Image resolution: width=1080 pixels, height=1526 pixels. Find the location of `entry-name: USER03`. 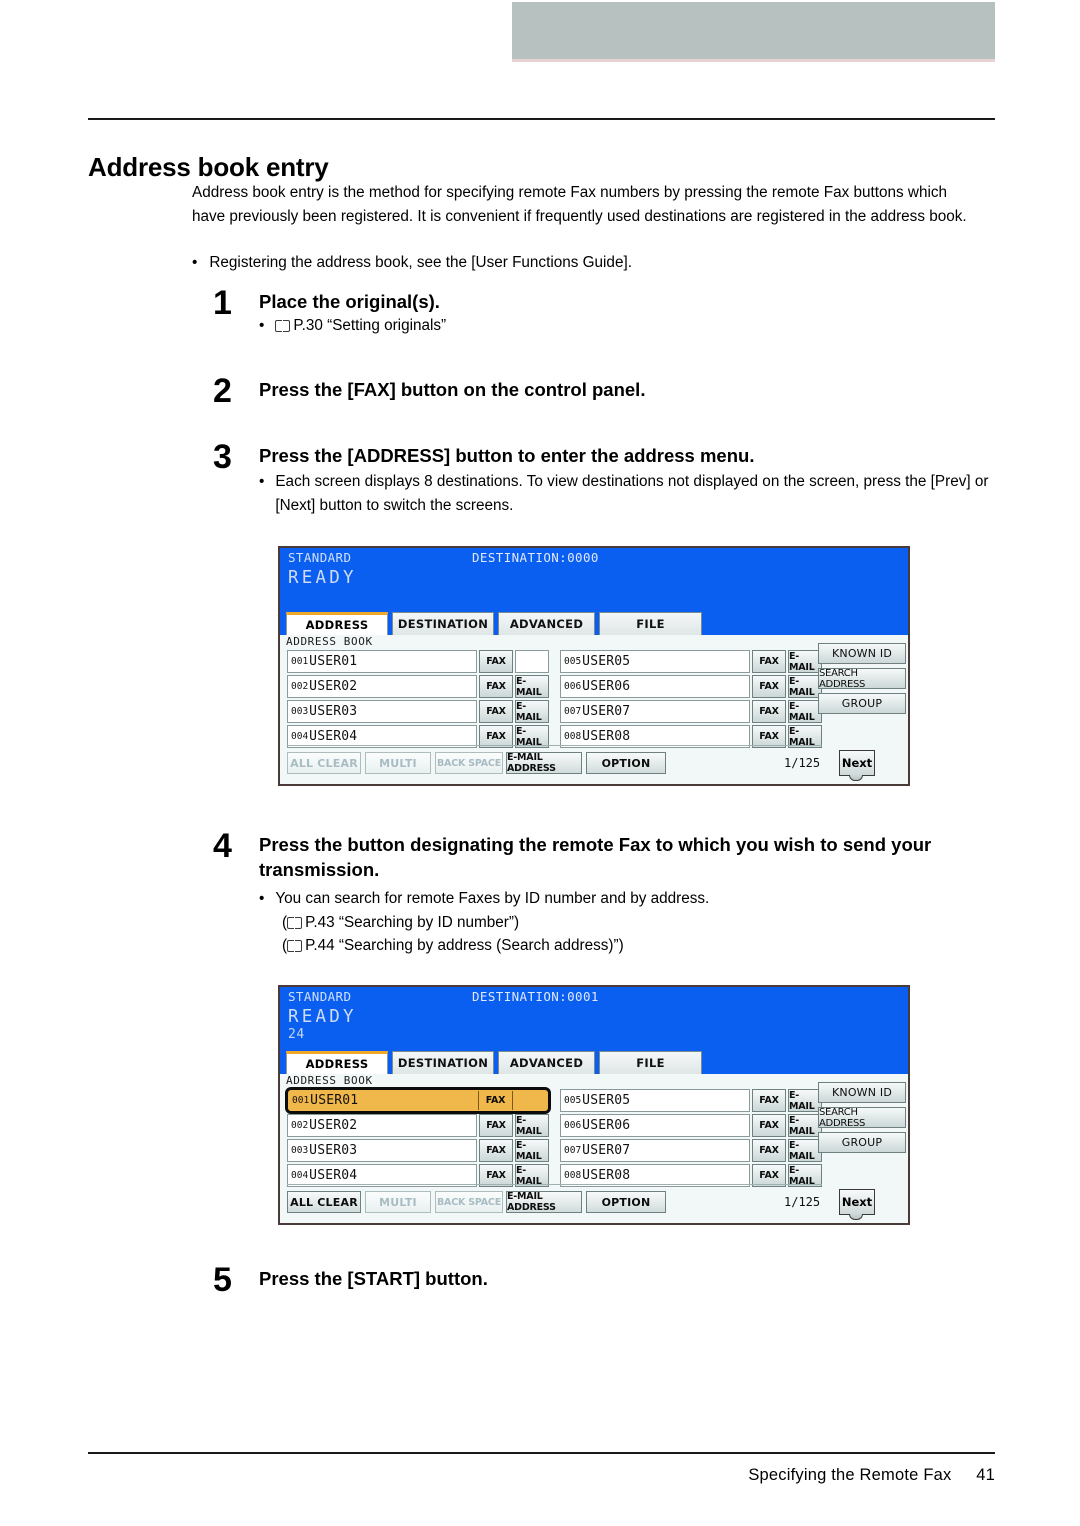

entry-name: USER03 is located at coordinates (333, 1150).